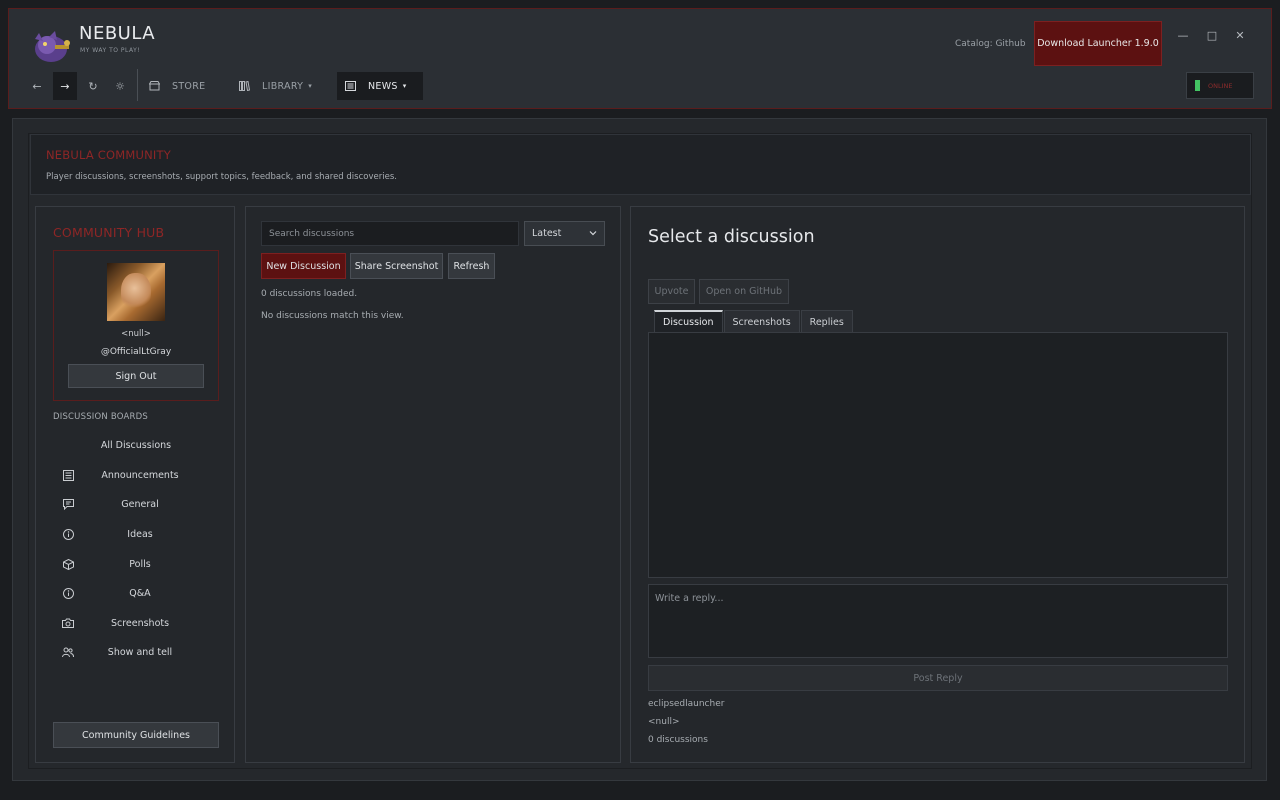 The image size is (1280, 800). What do you see at coordinates (761, 321) in the screenshot?
I see `tab-screenshots: Screenshots` at bounding box center [761, 321].